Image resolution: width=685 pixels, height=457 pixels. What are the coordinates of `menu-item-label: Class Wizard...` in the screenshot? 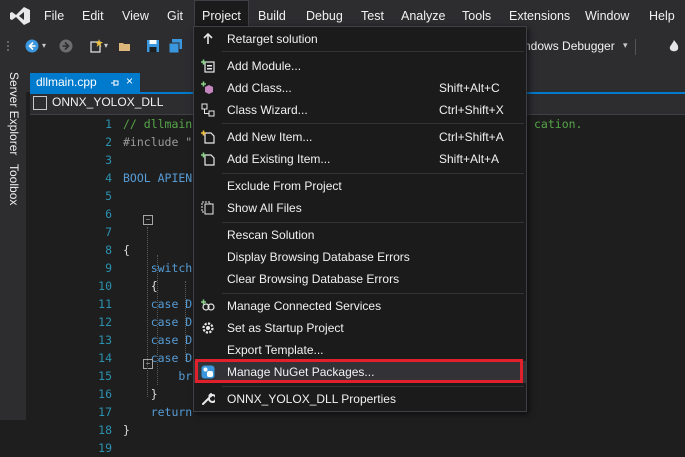 It's located at (267, 110).